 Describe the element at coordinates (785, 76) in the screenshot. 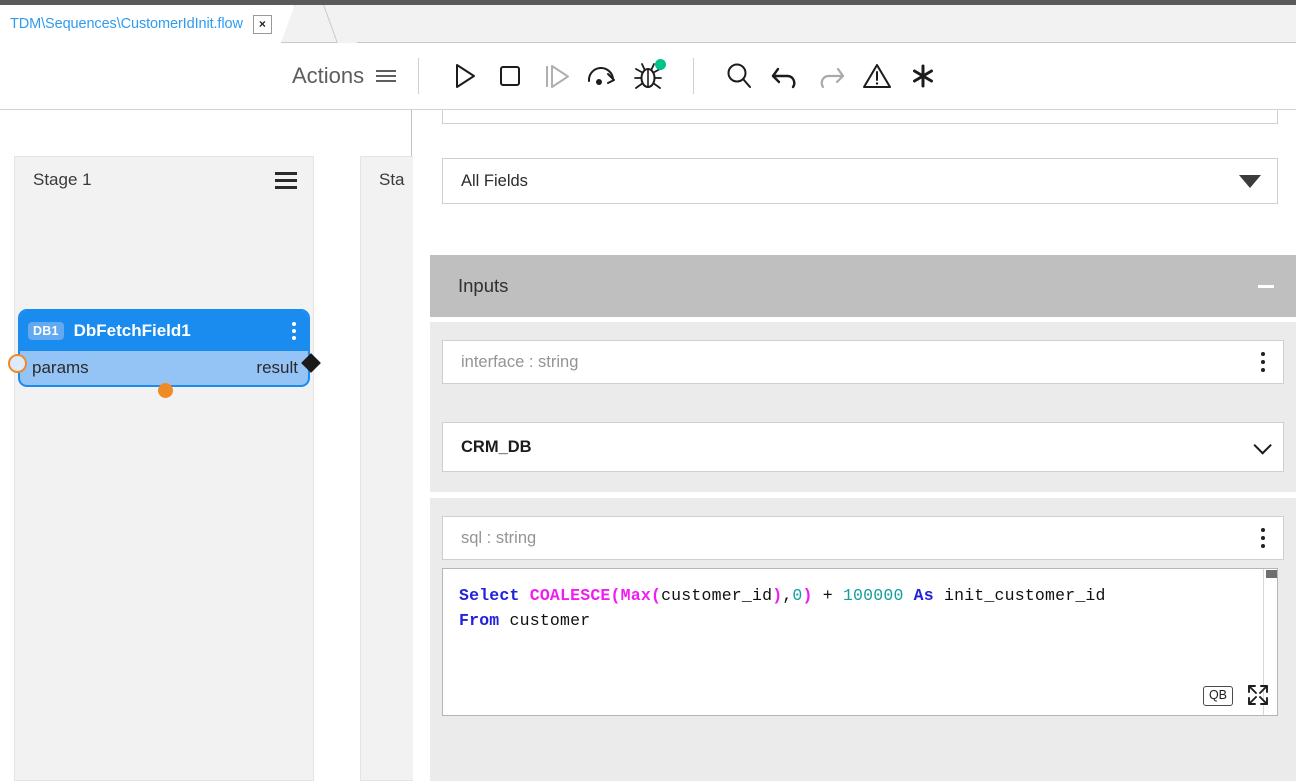

I see `undo-icon` at that location.